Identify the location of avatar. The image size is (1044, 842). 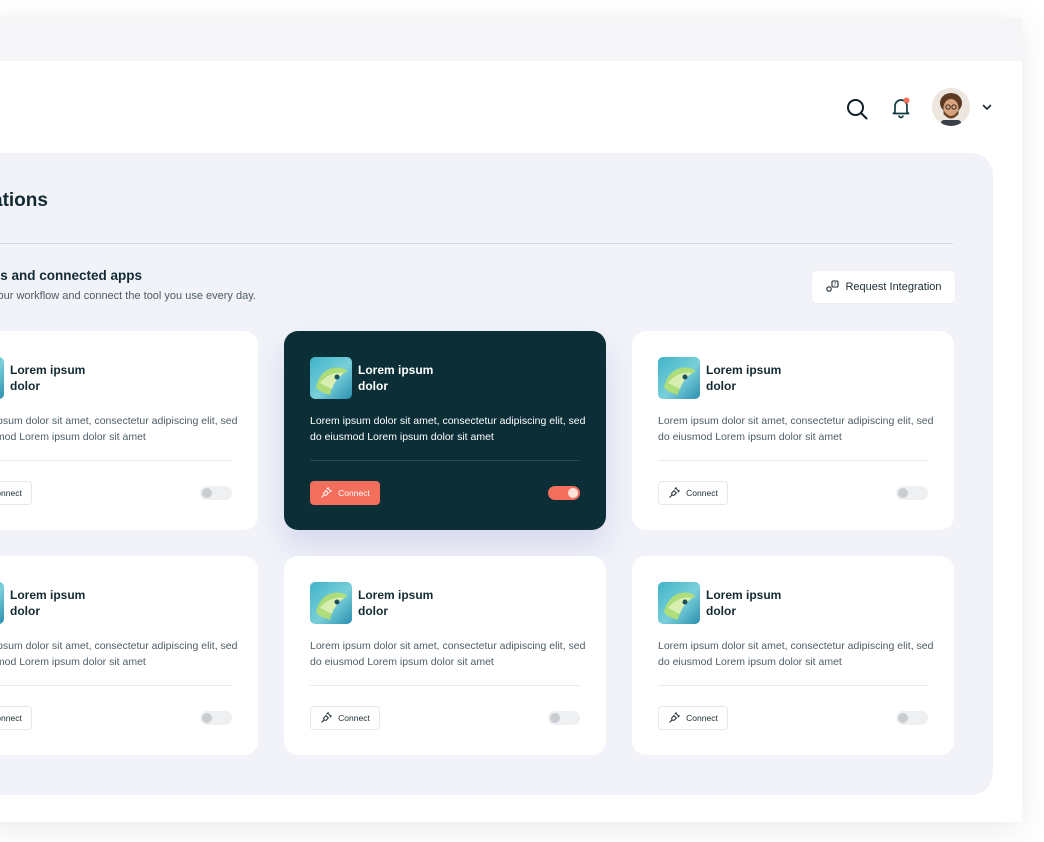
(951, 107).